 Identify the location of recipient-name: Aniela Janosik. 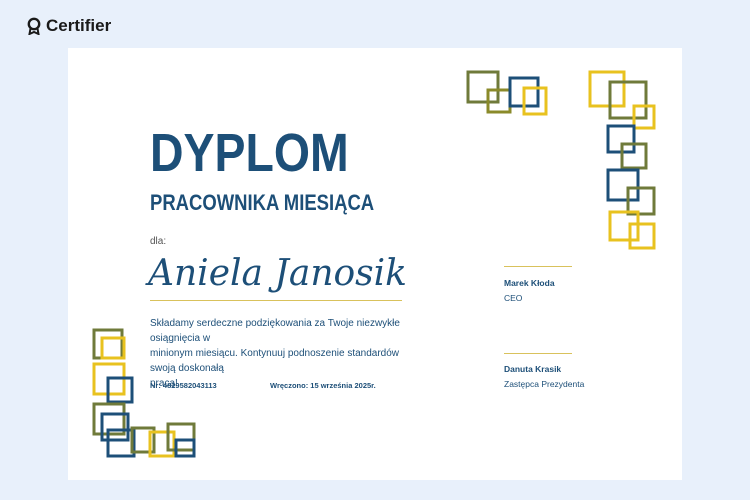
(277, 273).